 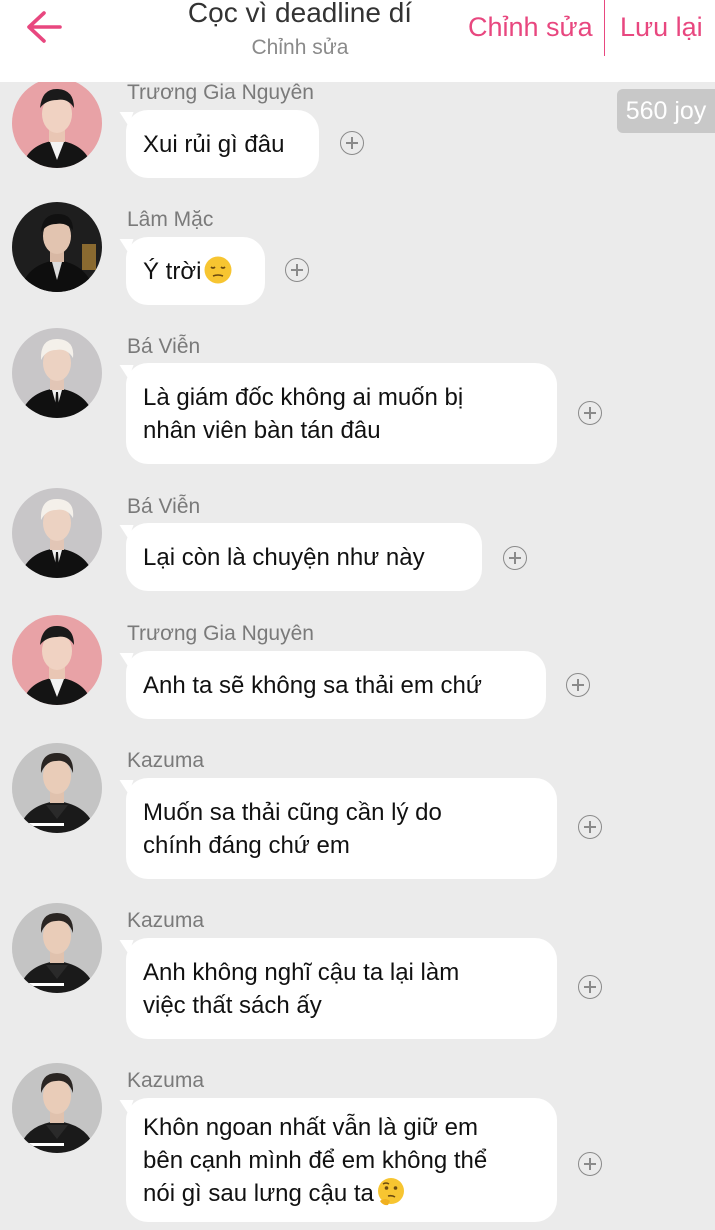 I want to click on message-bubble: Xui rủi gì đâu, so click(x=222, y=144).